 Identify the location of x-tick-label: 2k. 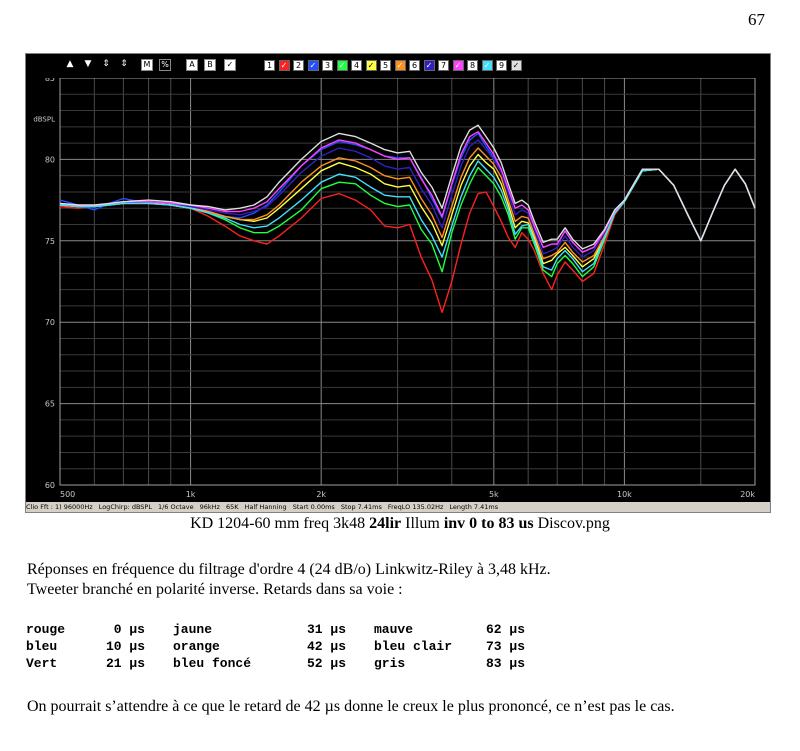
(321, 494).